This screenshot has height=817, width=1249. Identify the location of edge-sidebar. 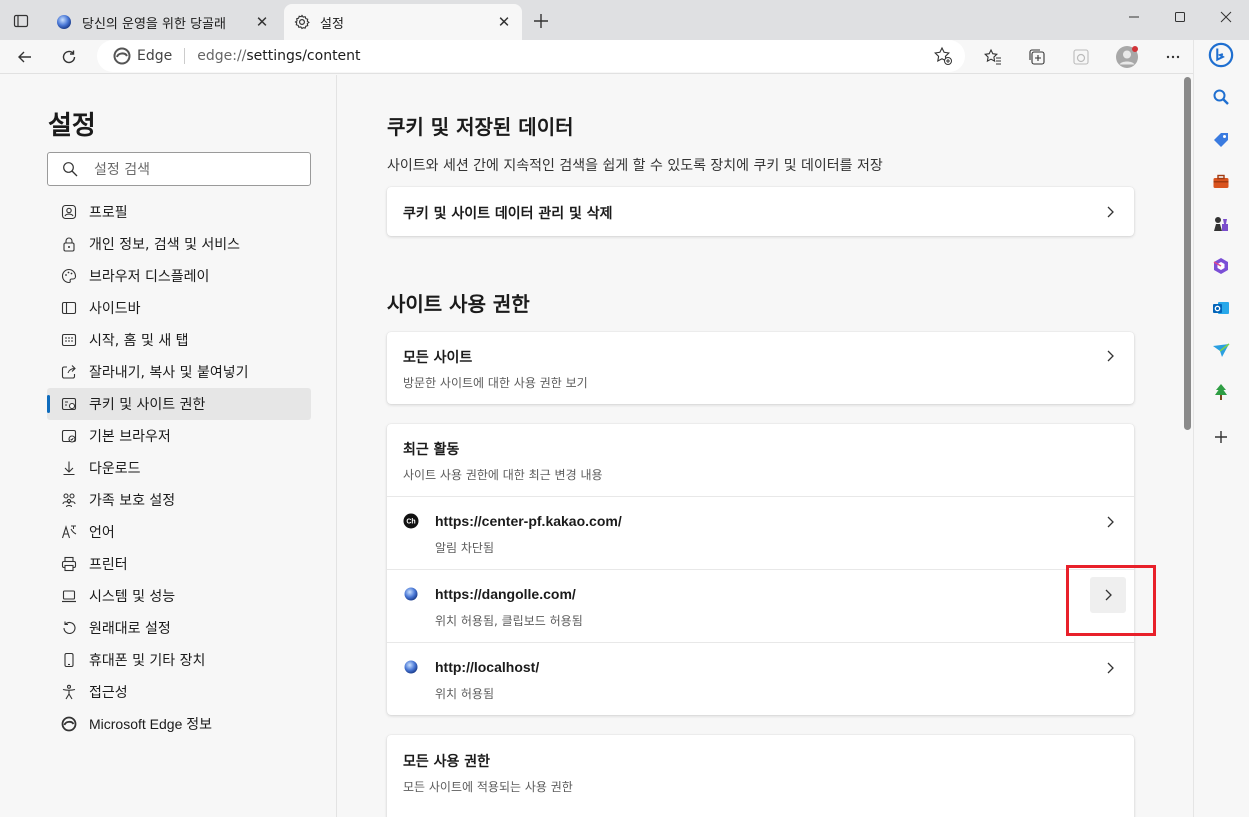
(1221, 428).